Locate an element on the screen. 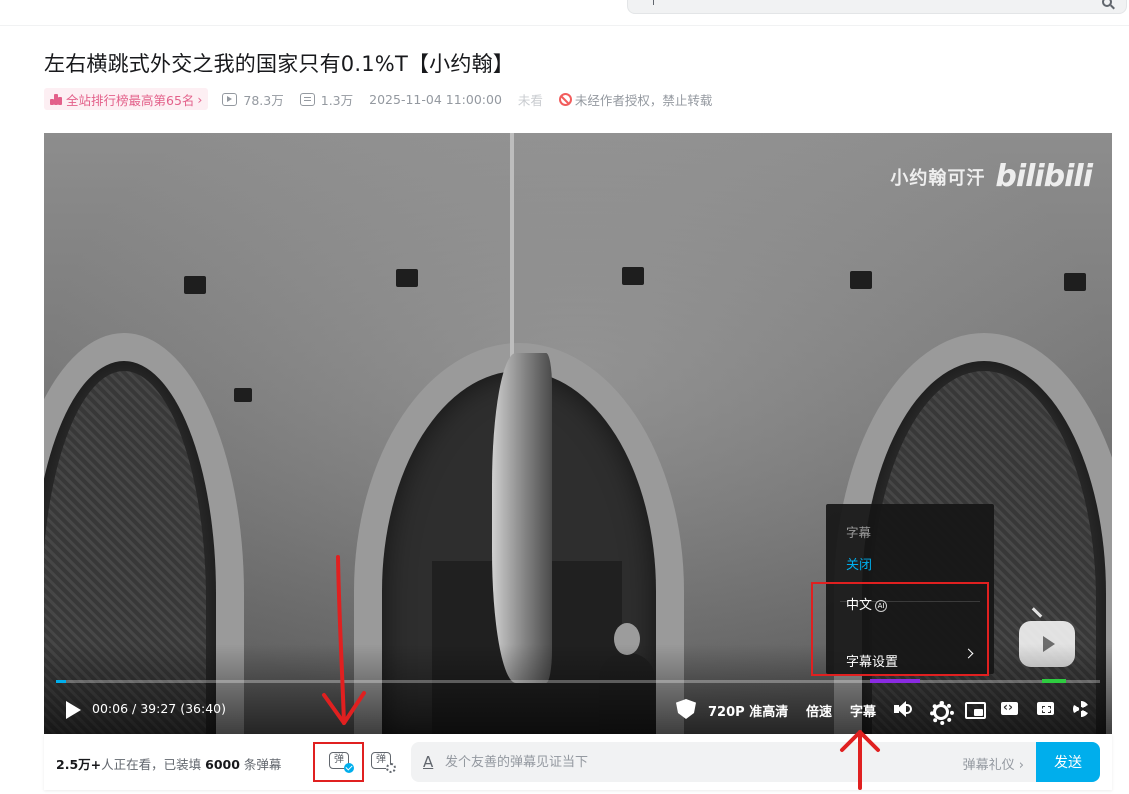  view-count-label: 78.3万 is located at coordinates (263, 100).